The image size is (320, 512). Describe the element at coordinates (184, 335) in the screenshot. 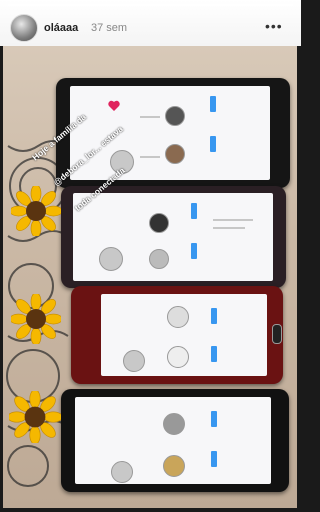

I see `phone-3-screen` at that location.